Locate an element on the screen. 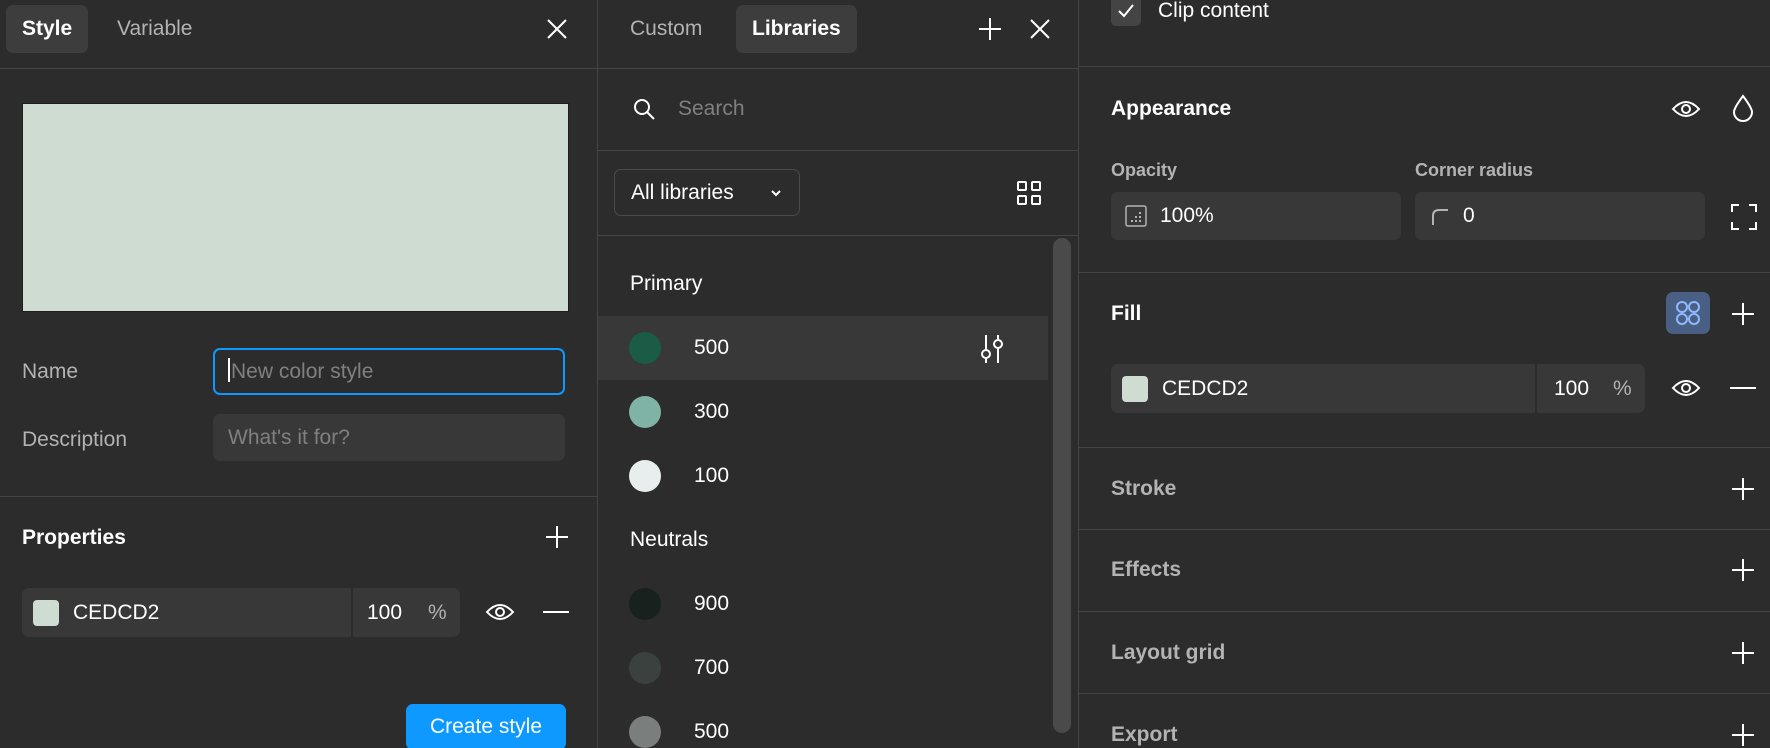 This screenshot has height=748, width=1770. color-label: 700 is located at coordinates (712, 667).